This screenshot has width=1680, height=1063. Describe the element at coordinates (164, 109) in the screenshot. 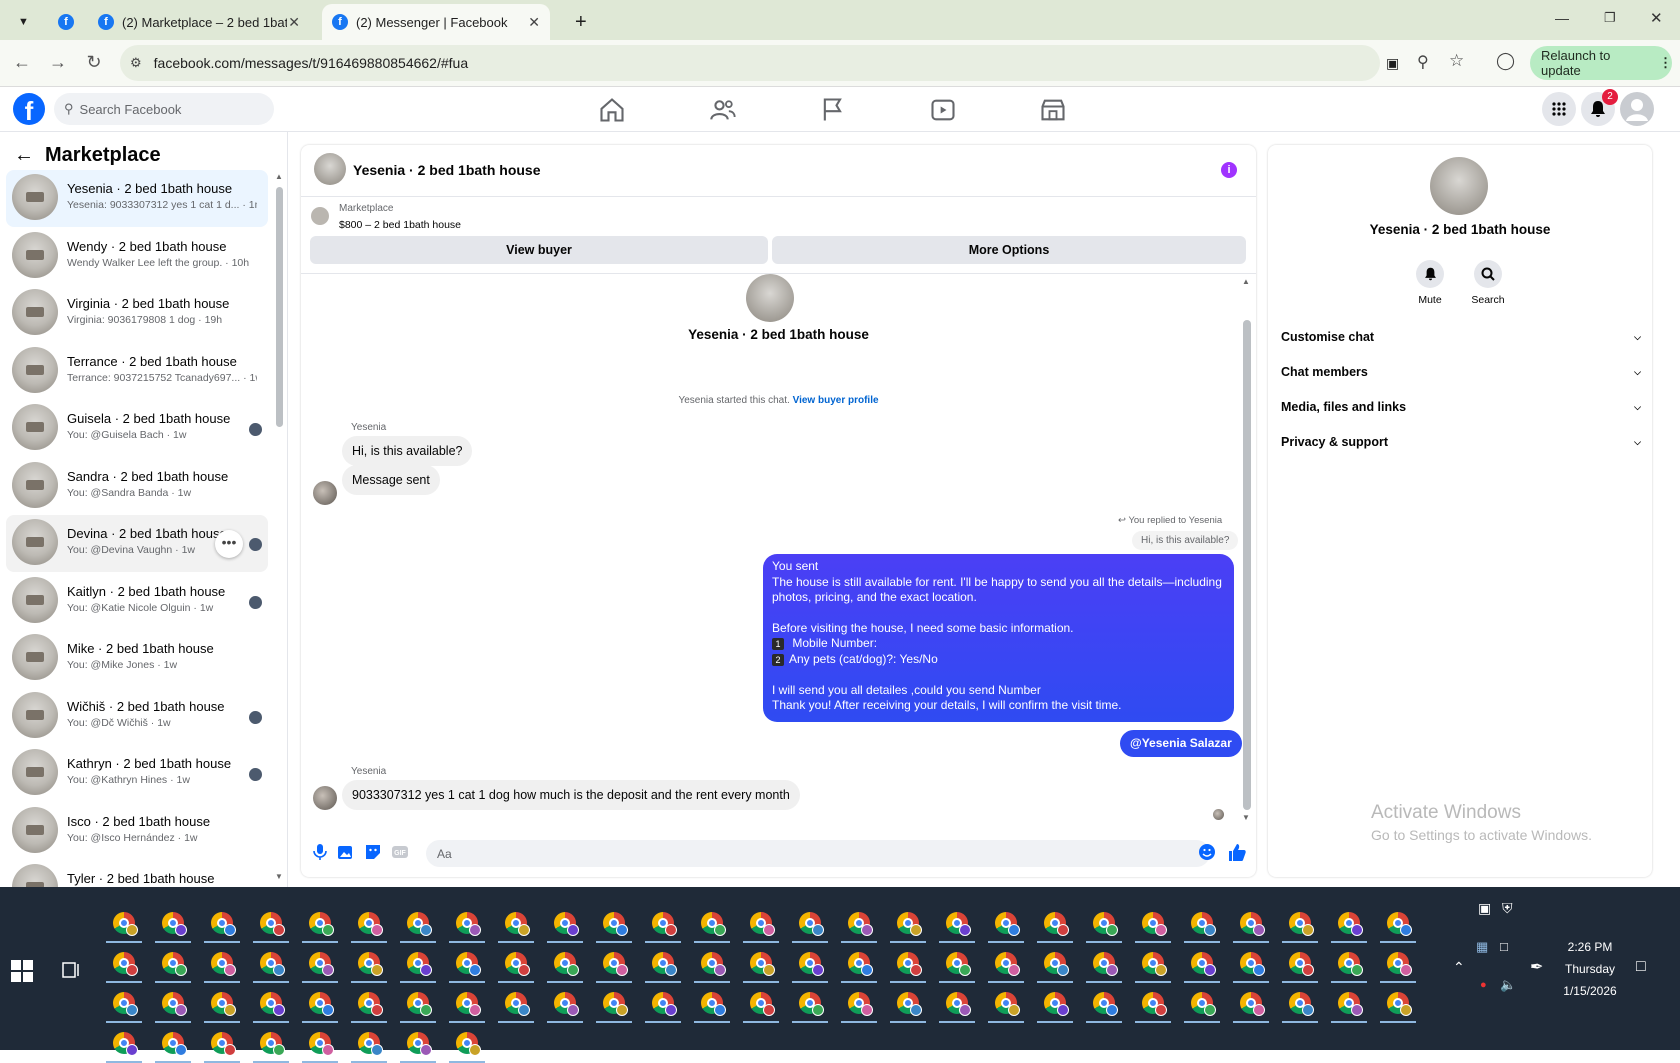

I see `search-input: ⚲ Search Facebook` at that location.